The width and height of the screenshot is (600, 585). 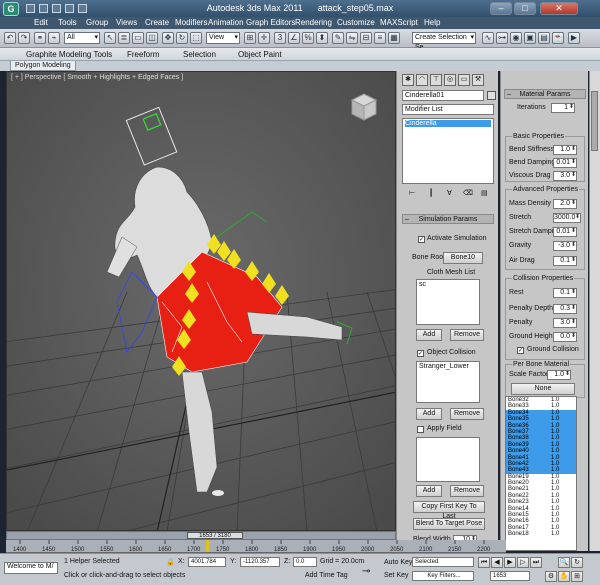 I want to click on add-time-tag: Add Time Tag, so click(x=326, y=575).